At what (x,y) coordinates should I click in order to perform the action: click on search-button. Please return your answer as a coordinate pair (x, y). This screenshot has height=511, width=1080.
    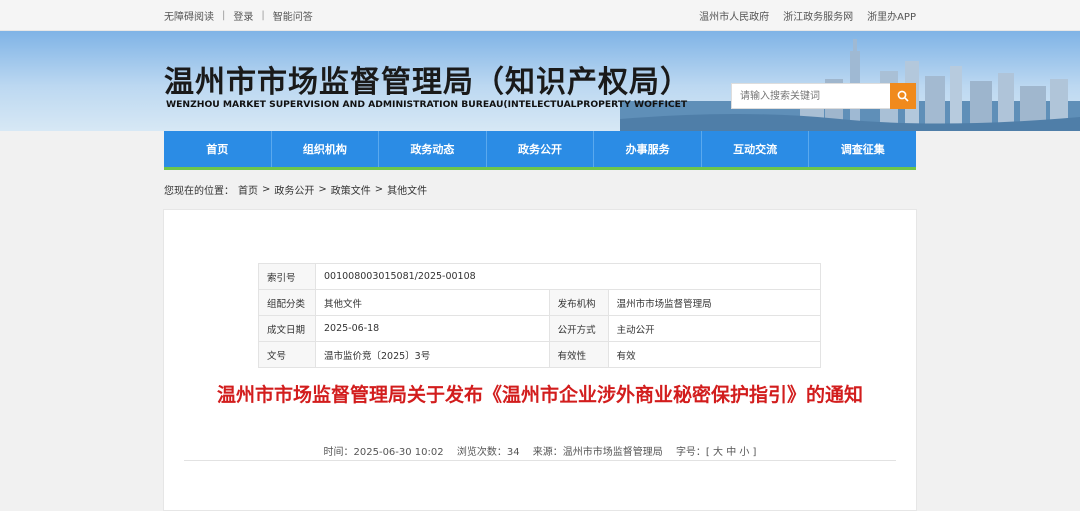
    Looking at the image, I should click on (903, 96).